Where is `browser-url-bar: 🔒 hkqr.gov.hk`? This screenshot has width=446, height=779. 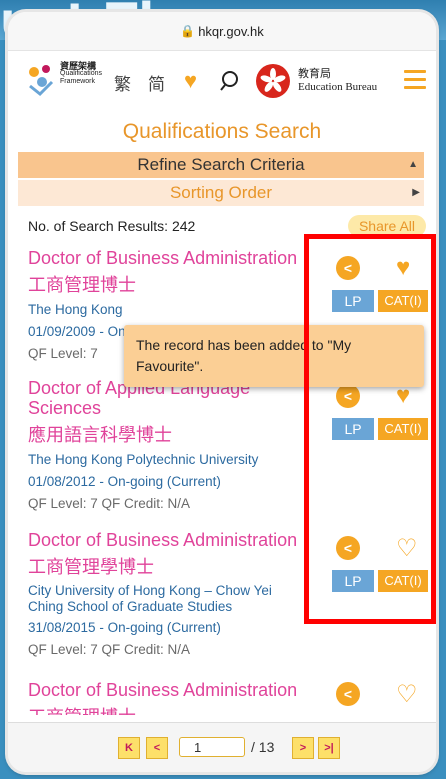 browser-url-bar: 🔒 hkqr.gov.hk is located at coordinates (222, 31).